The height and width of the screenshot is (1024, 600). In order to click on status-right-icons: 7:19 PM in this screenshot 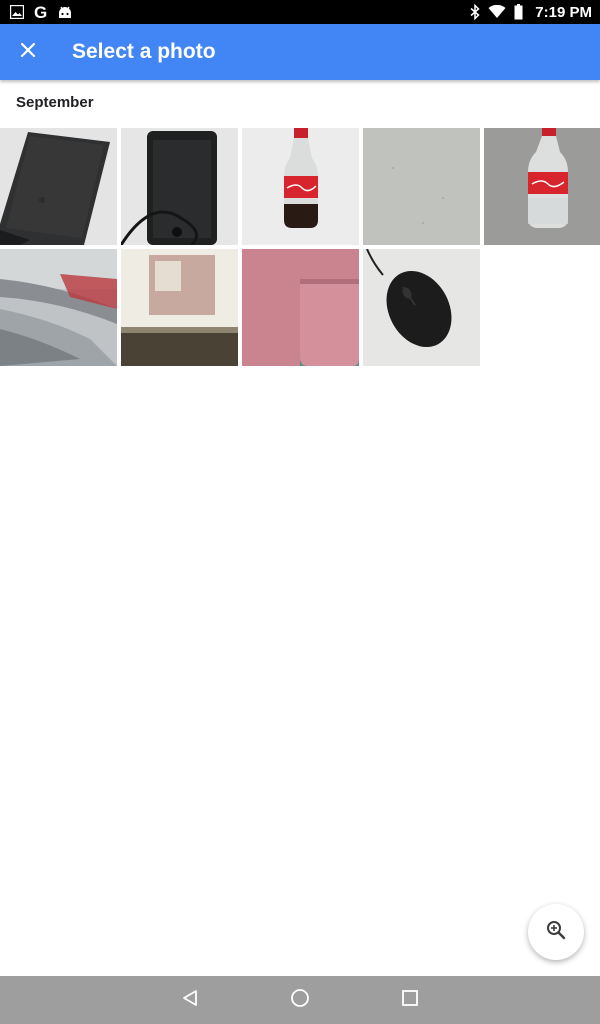, I will do `click(531, 12)`.